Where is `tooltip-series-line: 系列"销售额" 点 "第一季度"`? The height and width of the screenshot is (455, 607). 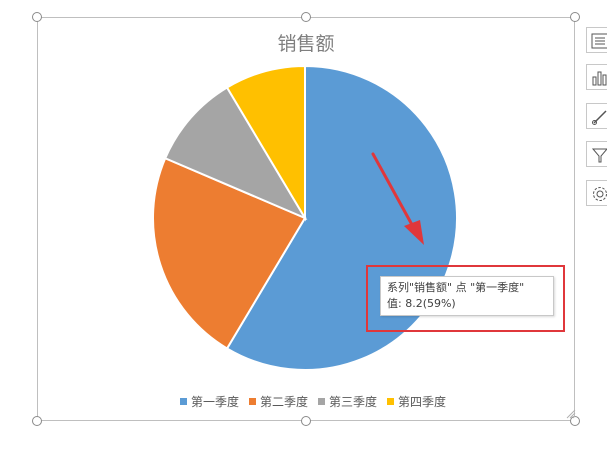 tooltip-series-line: 系列"销售额" 点 "第一季度" is located at coordinates (456, 287).